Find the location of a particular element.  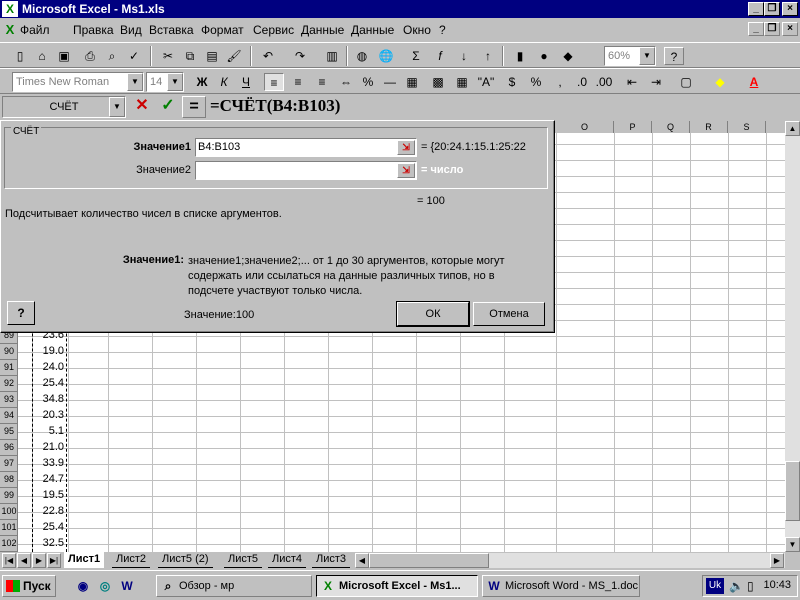

hyperlink-icon: 🌐 is located at coordinates (386, 56).